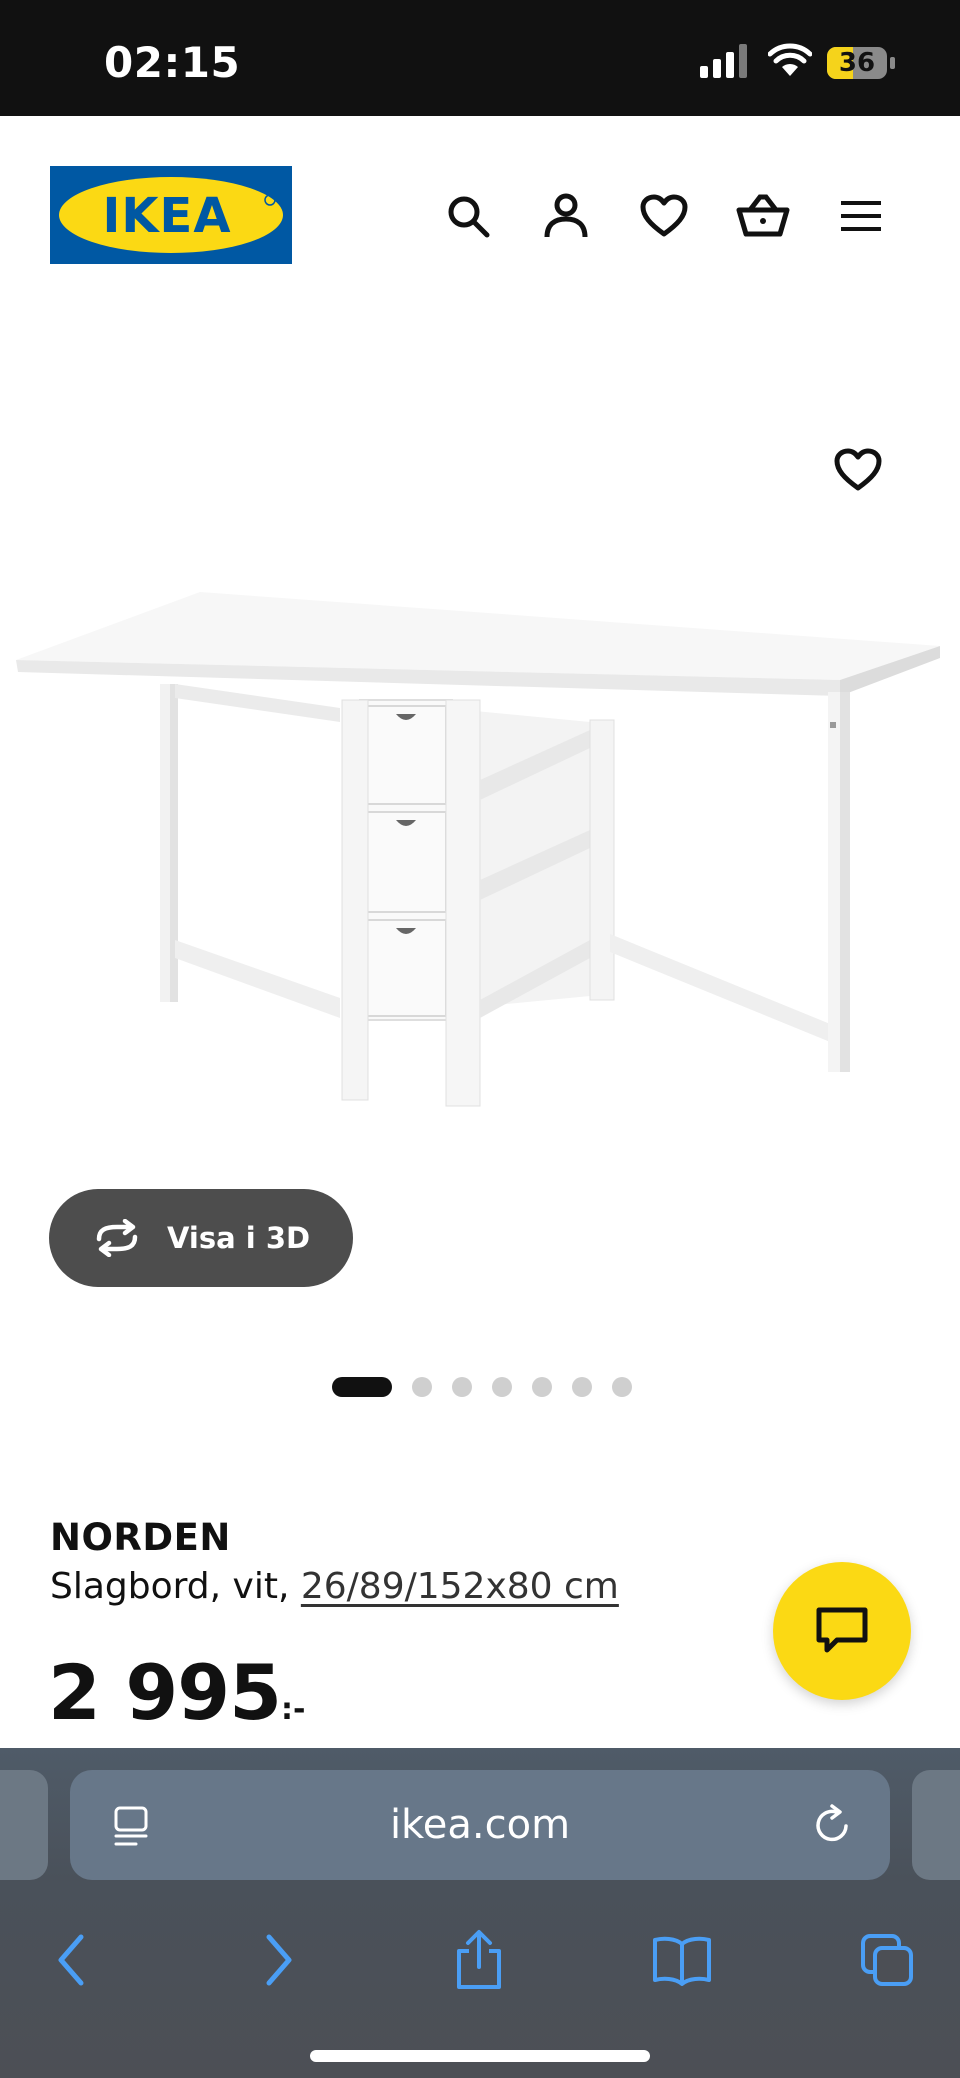 The image size is (960, 2078). What do you see at coordinates (460, 1586) in the screenshot?
I see `product-measurements-link: 26/89/152x80 cm` at bounding box center [460, 1586].